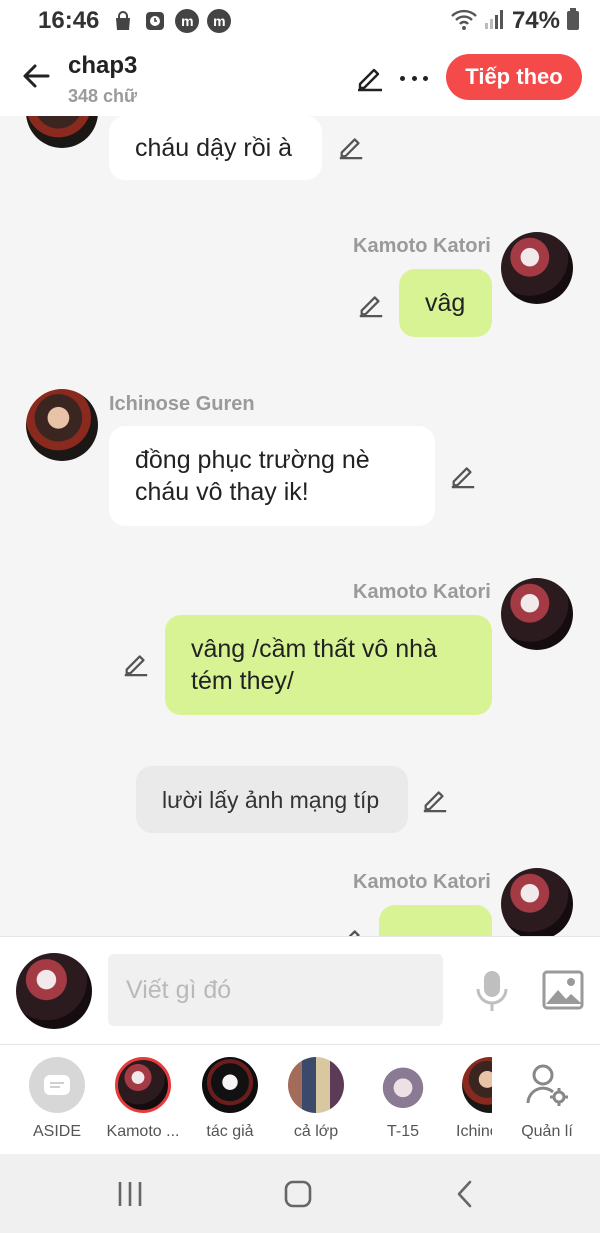  I want to click on message-text: vâg, so click(445, 303).